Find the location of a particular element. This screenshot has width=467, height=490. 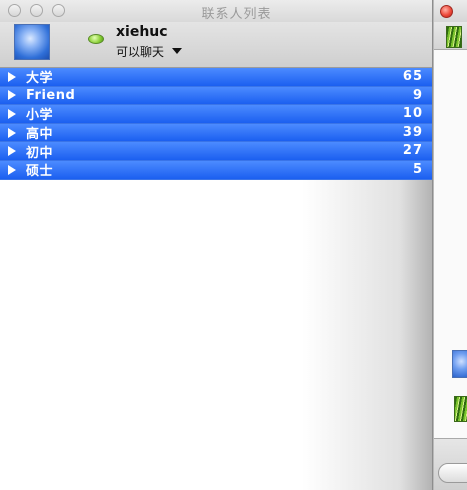

group-count: 65 is located at coordinates (412, 76).